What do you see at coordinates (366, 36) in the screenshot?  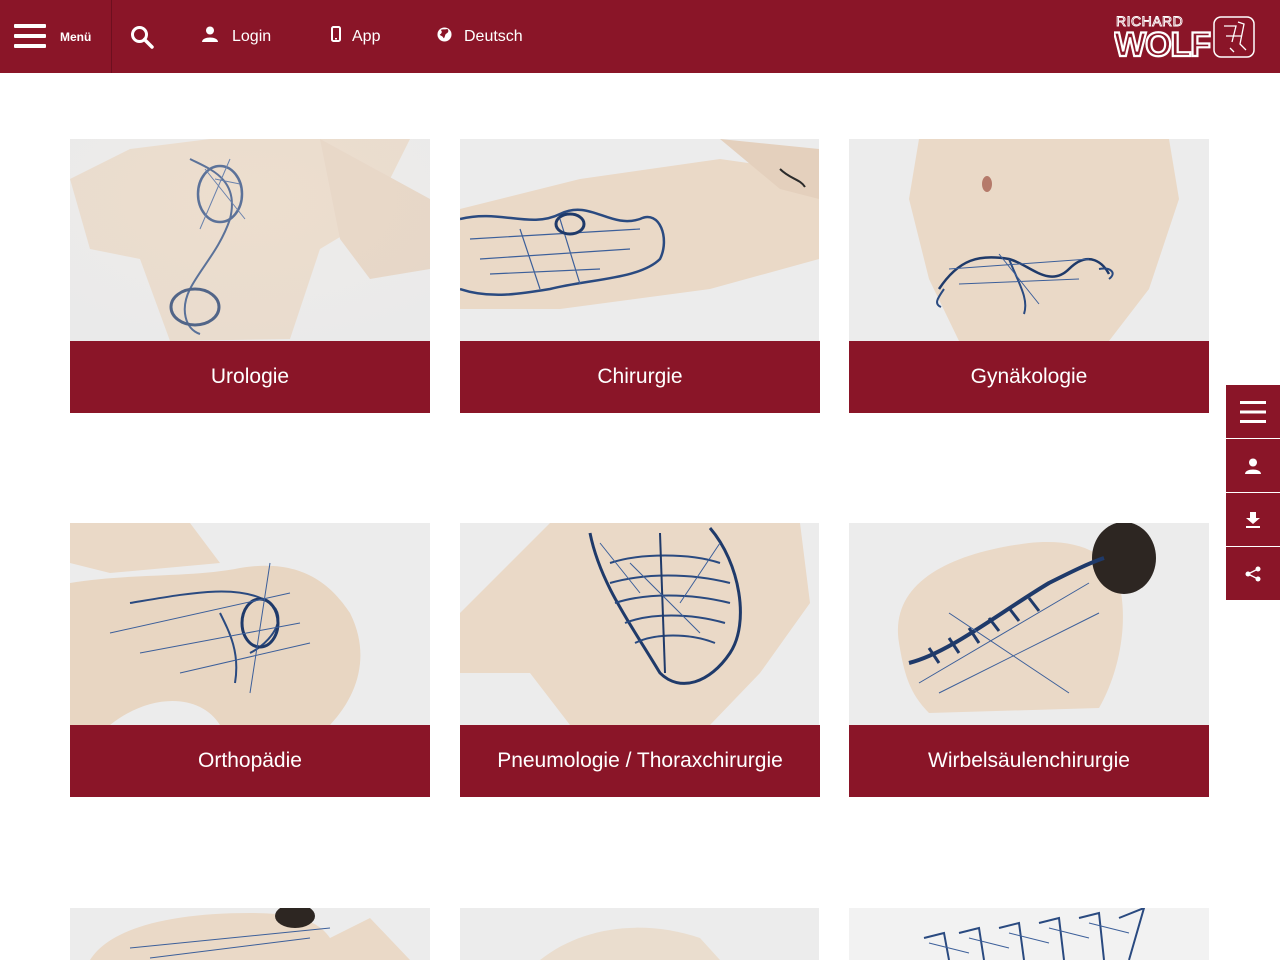 I see `app-label: App` at bounding box center [366, 36].